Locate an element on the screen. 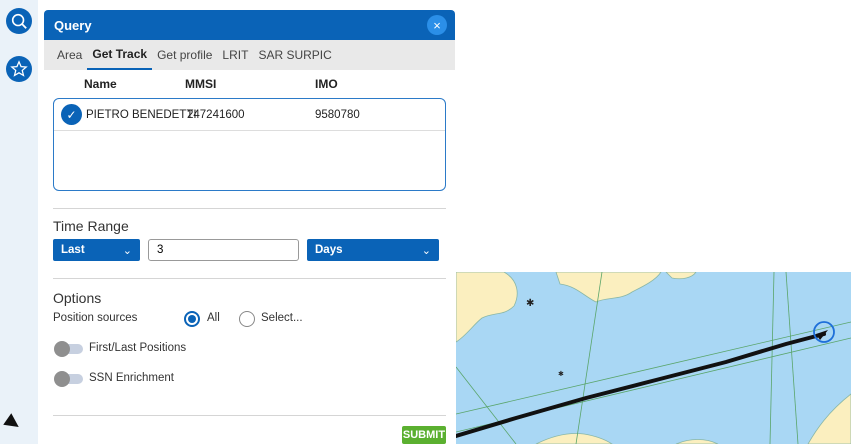 The image size is (851, 444). time-value-input is located at coordinates (223, 250).